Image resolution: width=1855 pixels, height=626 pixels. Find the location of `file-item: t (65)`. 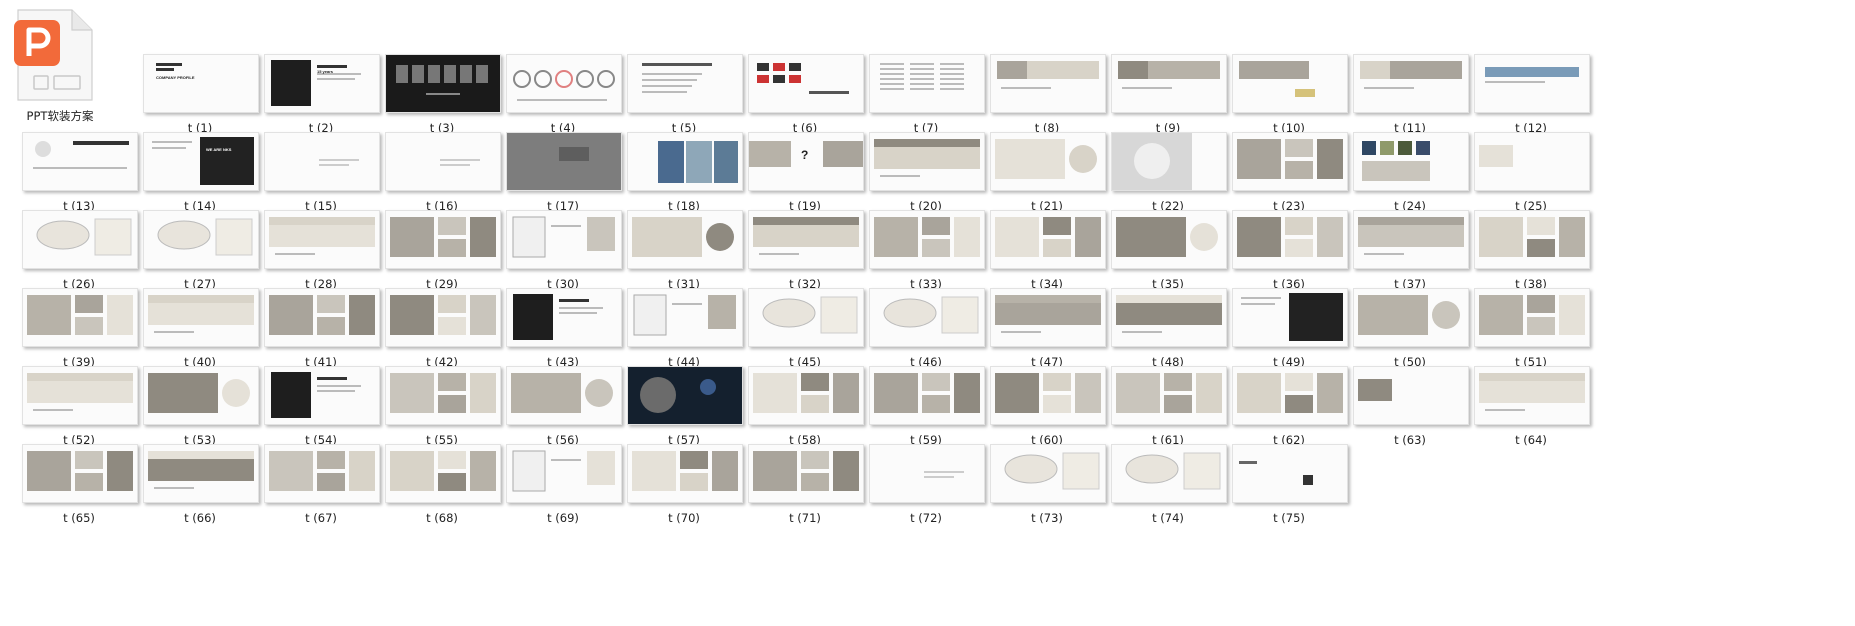

file-item: t (65) is located at coordinates (70, 481).